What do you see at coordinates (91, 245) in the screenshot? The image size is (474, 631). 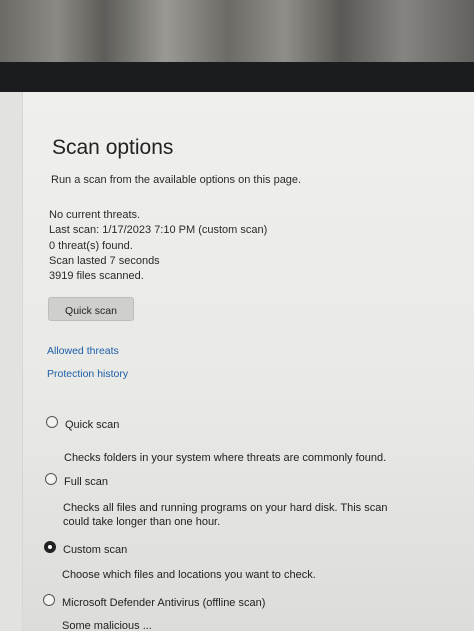 I see `threats-found: 0 threat(s) found.` at bounding box center [91, 245].